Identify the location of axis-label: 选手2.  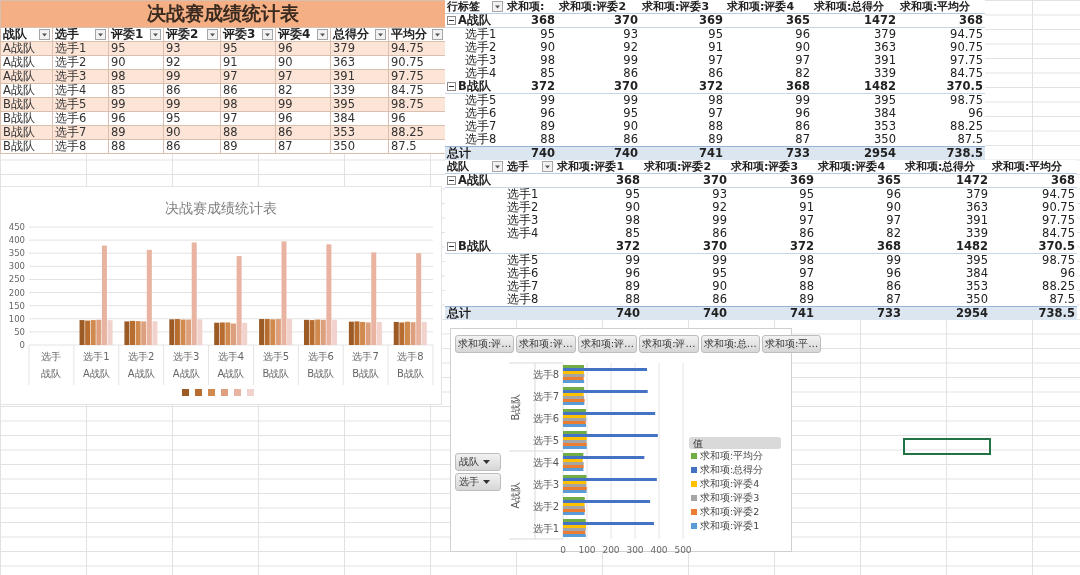
(545, 506).